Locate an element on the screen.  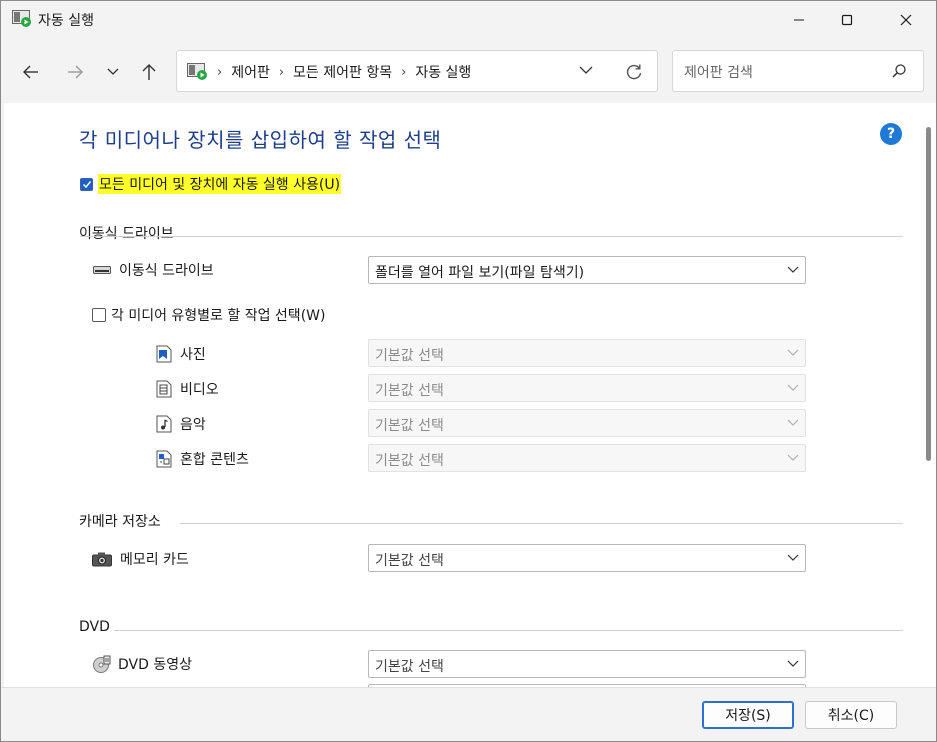
search-input: 제어판 검색 is located at coordinates (718, 72).